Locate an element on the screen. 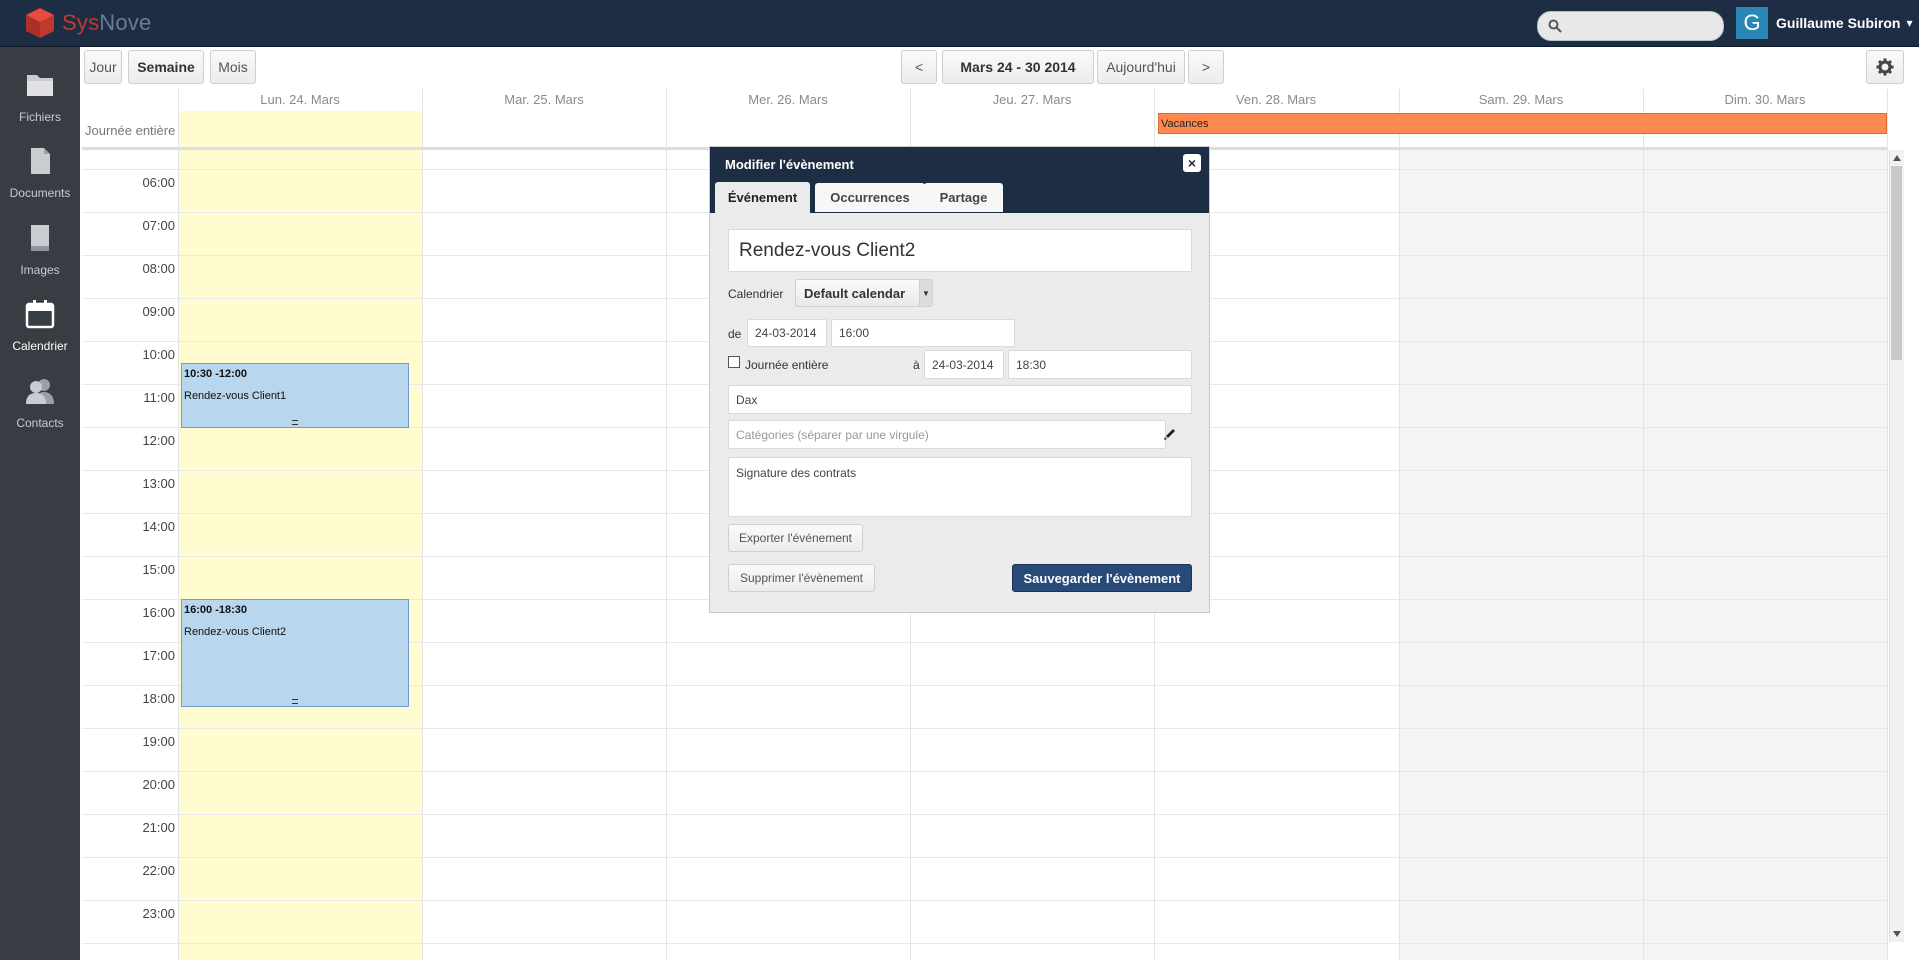  hour-label: 07:00 is located at coordinates (158, 225).